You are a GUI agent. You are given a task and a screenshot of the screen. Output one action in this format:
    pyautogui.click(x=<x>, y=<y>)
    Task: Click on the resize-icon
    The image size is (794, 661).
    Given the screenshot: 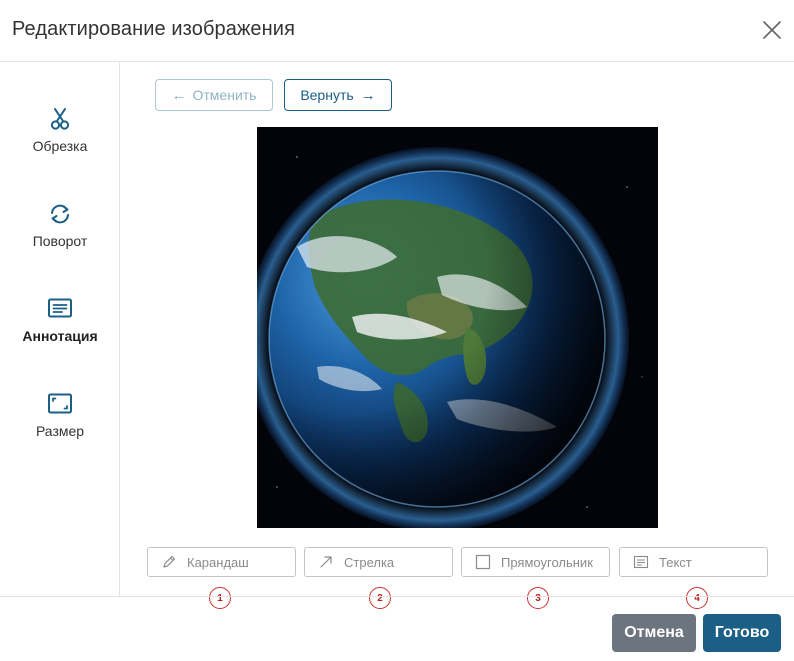 What is the action you would take?
    pyautogui.click(x=60, y=403)
    